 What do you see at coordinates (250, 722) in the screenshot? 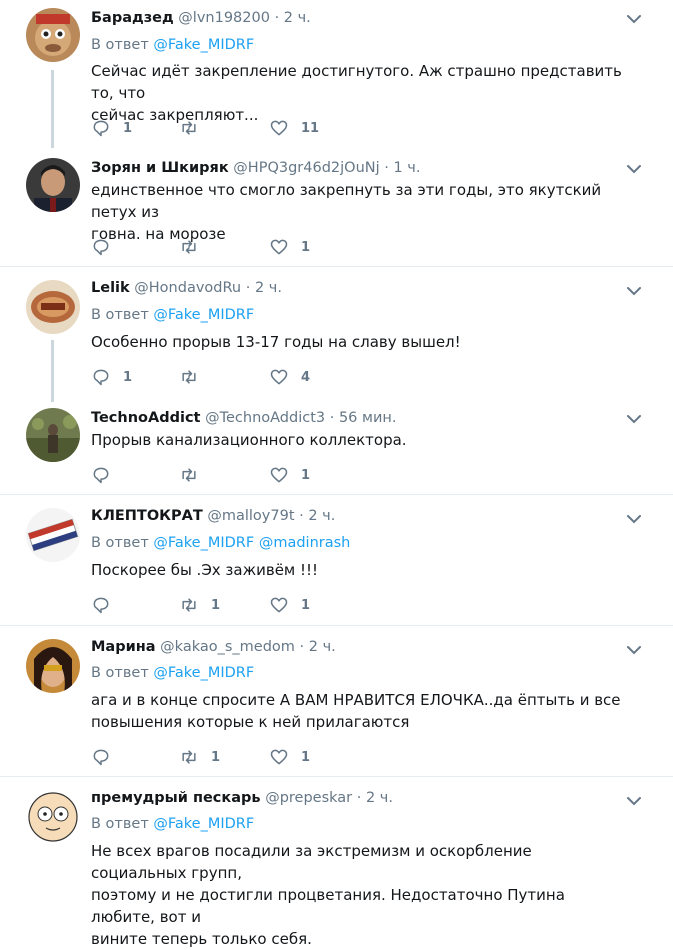
I see `text-line: повышения которые к ней прилагаются` at bounding box center [250, 722].